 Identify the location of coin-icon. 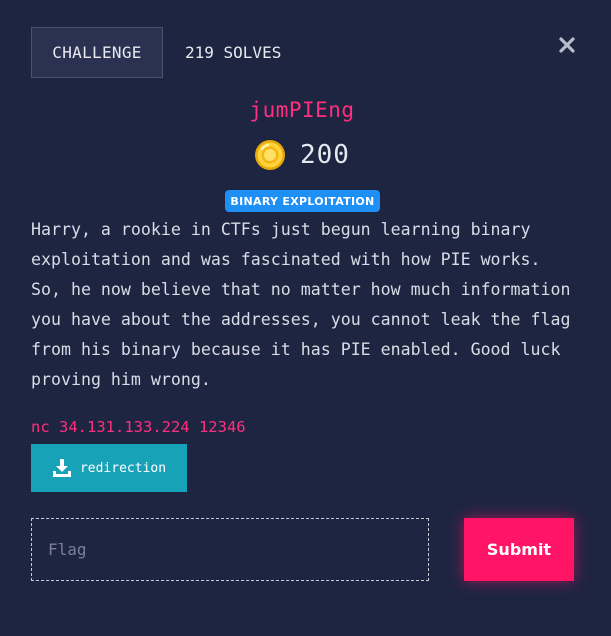
(270, 155).